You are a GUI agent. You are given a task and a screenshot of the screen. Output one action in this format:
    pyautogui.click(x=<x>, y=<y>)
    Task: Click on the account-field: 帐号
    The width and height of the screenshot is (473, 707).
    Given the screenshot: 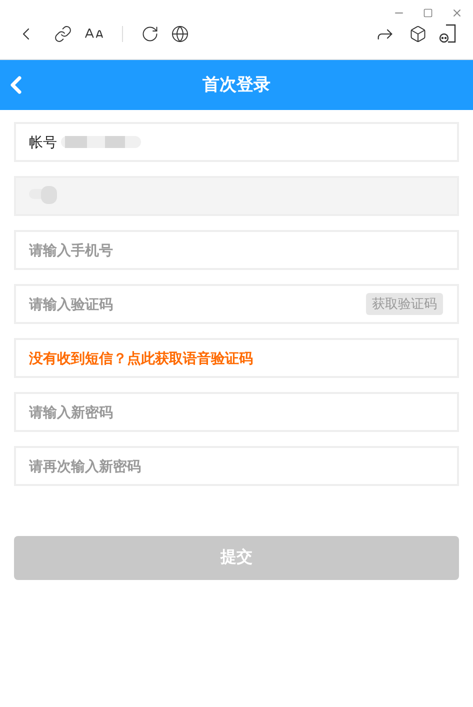 What is the action you would take?
    pyautogui.click(x=236, y=142)
    